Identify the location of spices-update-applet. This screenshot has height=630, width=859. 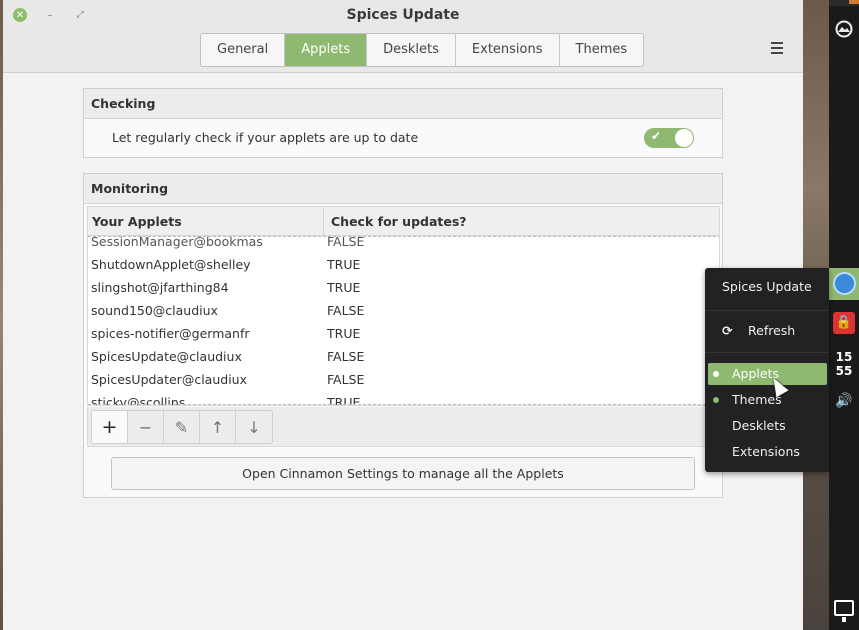
(844, 284).